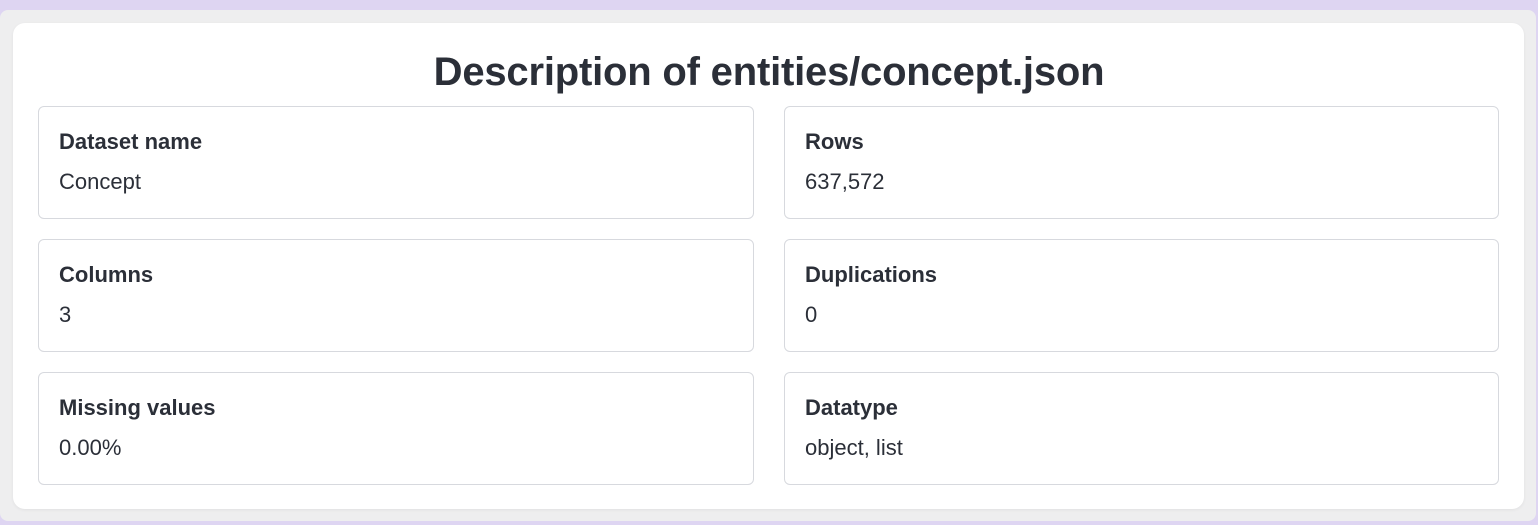 This screenshot has width=1538, height=525. What do you see at coordinates (396, 162) in the screenshot?
I see `stat-dataset-name: Dataset name Concept` at bounding box center [396, 162].